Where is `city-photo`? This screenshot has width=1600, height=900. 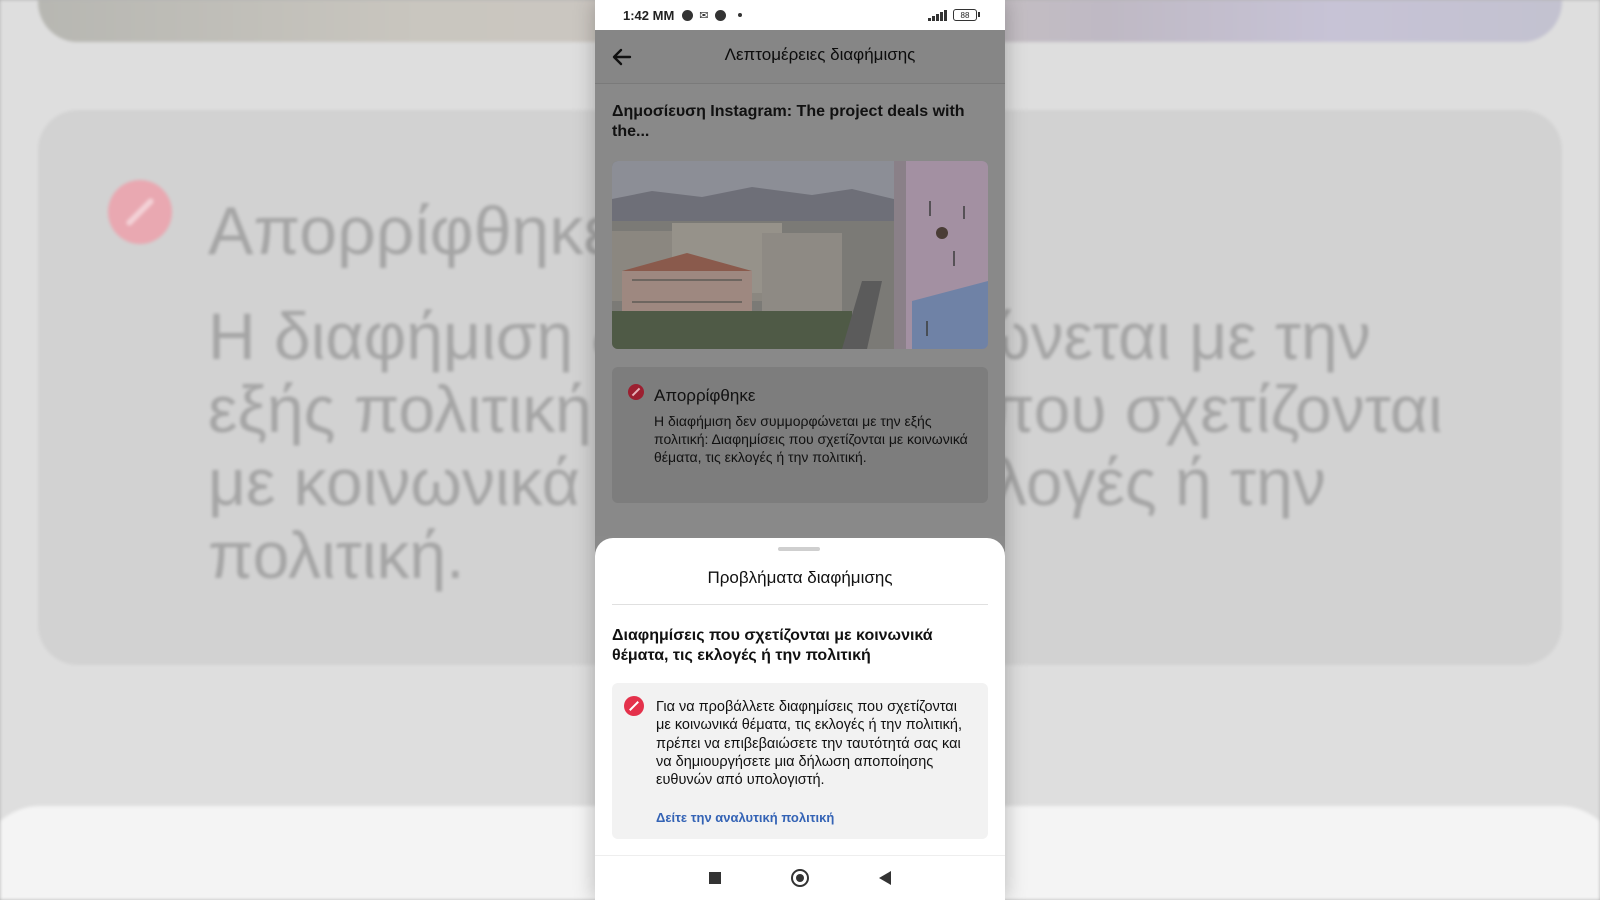
city-photo is located at coordinates (800, 255).